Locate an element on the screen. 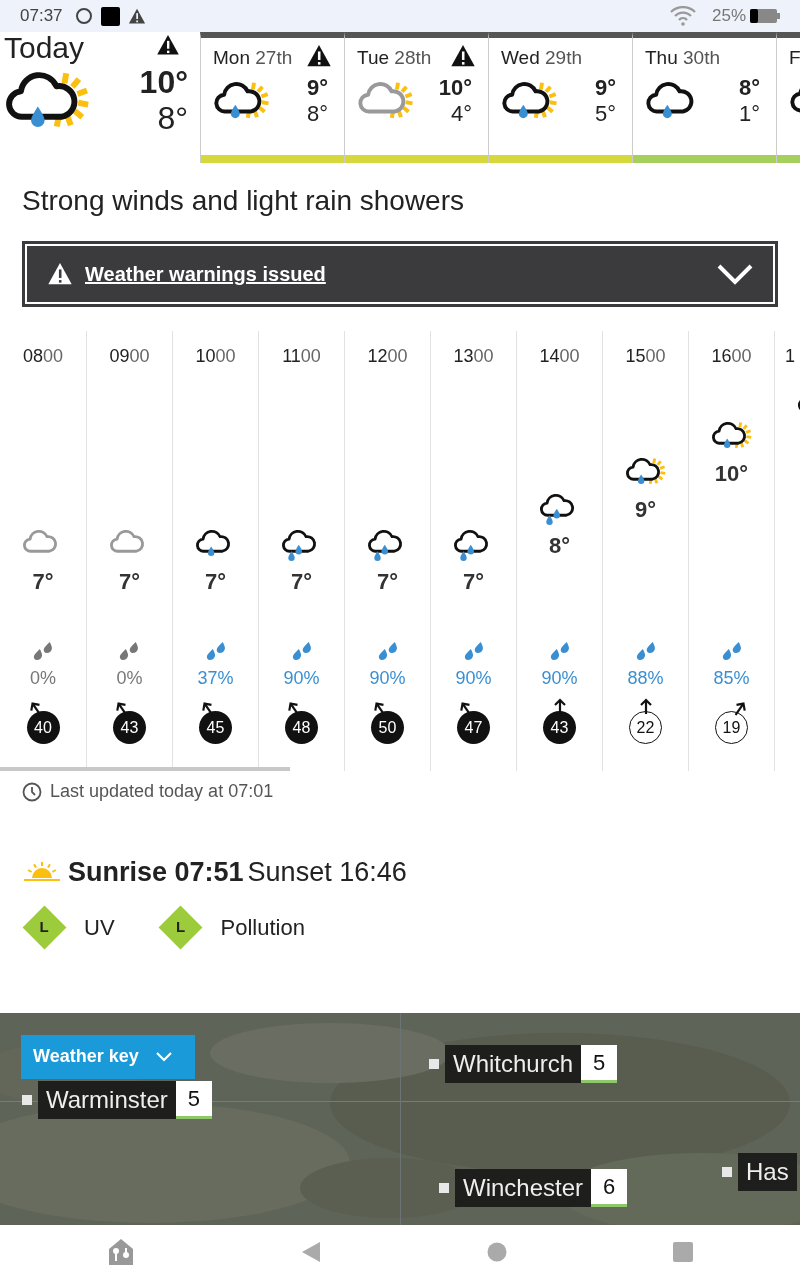  wind-speed-badge: 19 is located at coordinates (731, 727).